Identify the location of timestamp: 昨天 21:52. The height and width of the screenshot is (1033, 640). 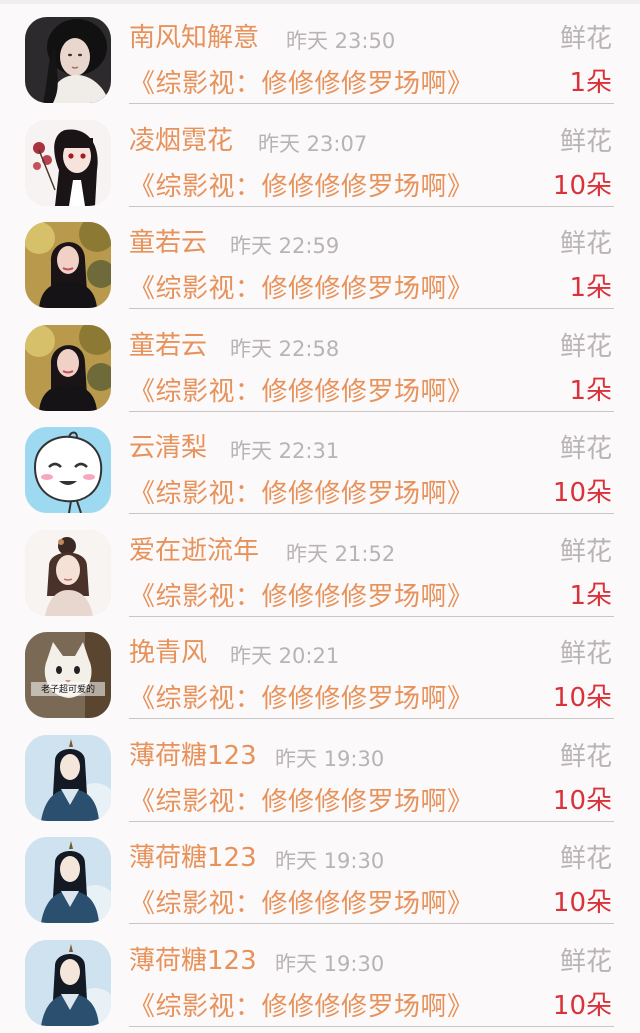
(341, 553).